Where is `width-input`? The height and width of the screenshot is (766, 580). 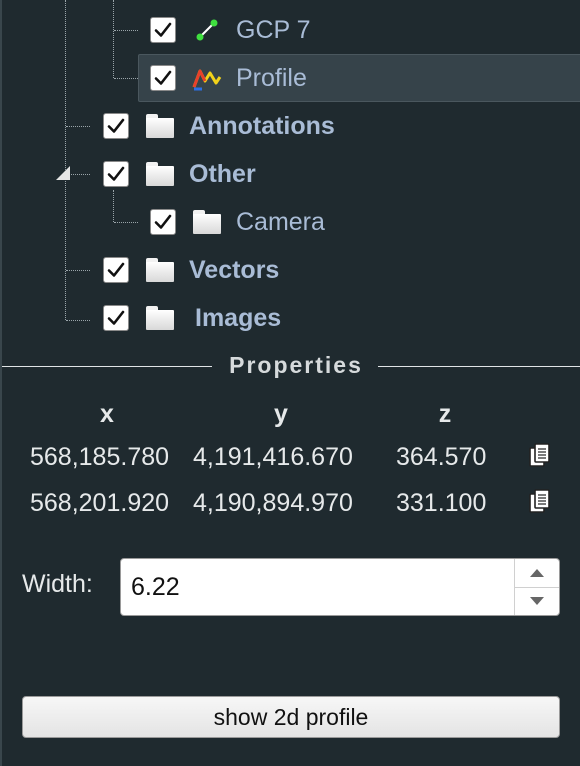
width-input is located at coordinates (317, 587).